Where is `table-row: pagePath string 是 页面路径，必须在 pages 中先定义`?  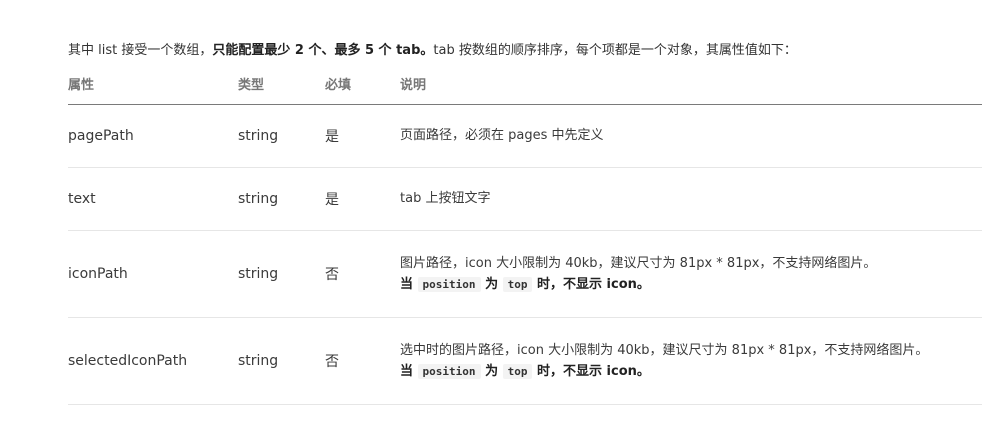 table-row: pagePath string 是 页面路径，必须在 pages 中先定义 is located at coordinates (525, 136).